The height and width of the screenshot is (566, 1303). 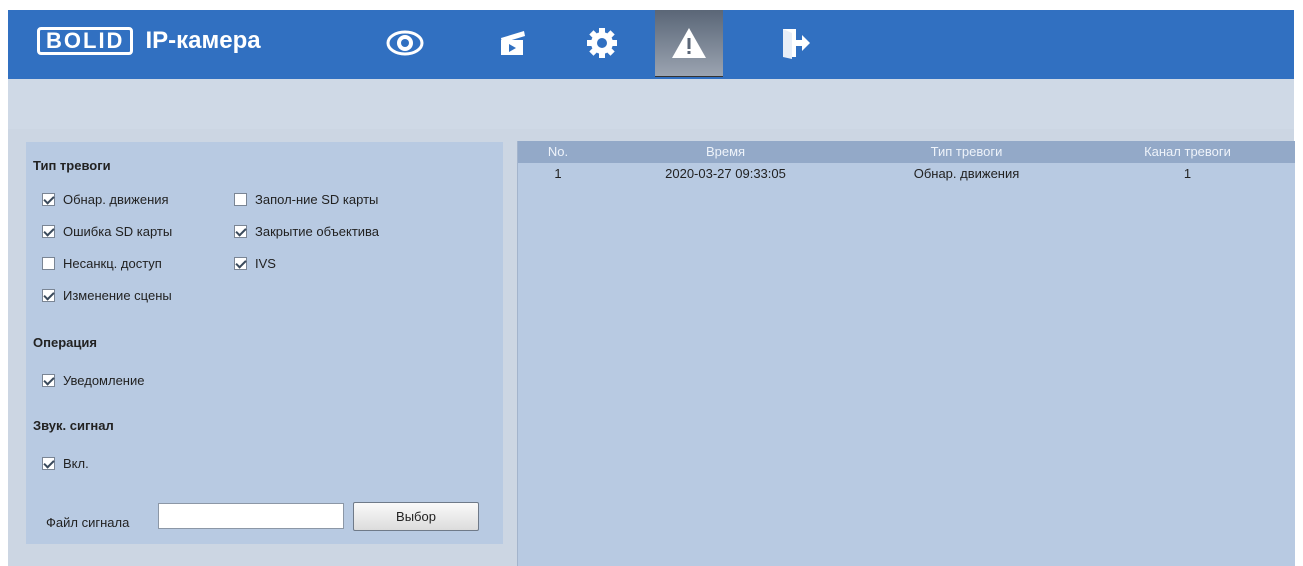 I want to click on table-row: 1 2020-03-27 09:33:05 Обнар. движения 1, so click(x=906, y=174).